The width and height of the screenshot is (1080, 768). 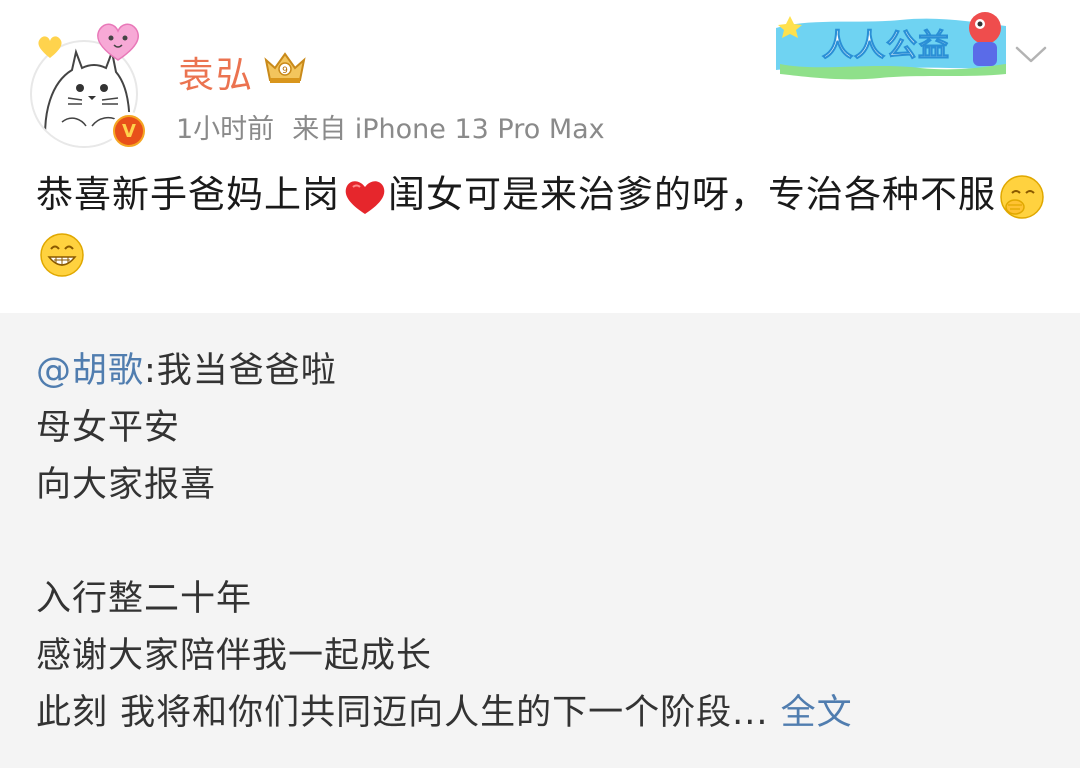 I want to click on crown-level-icon: 9, so click(x=285, y=68).